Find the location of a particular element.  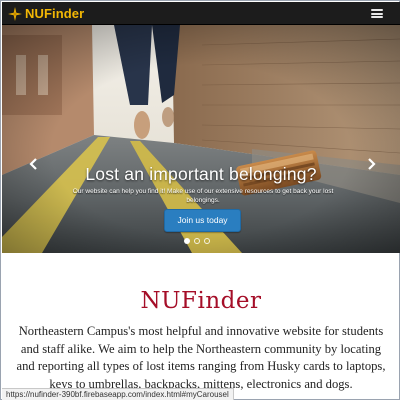

carousel-caption-title: Lost an important belonging? is located at coordinates (201, 174).